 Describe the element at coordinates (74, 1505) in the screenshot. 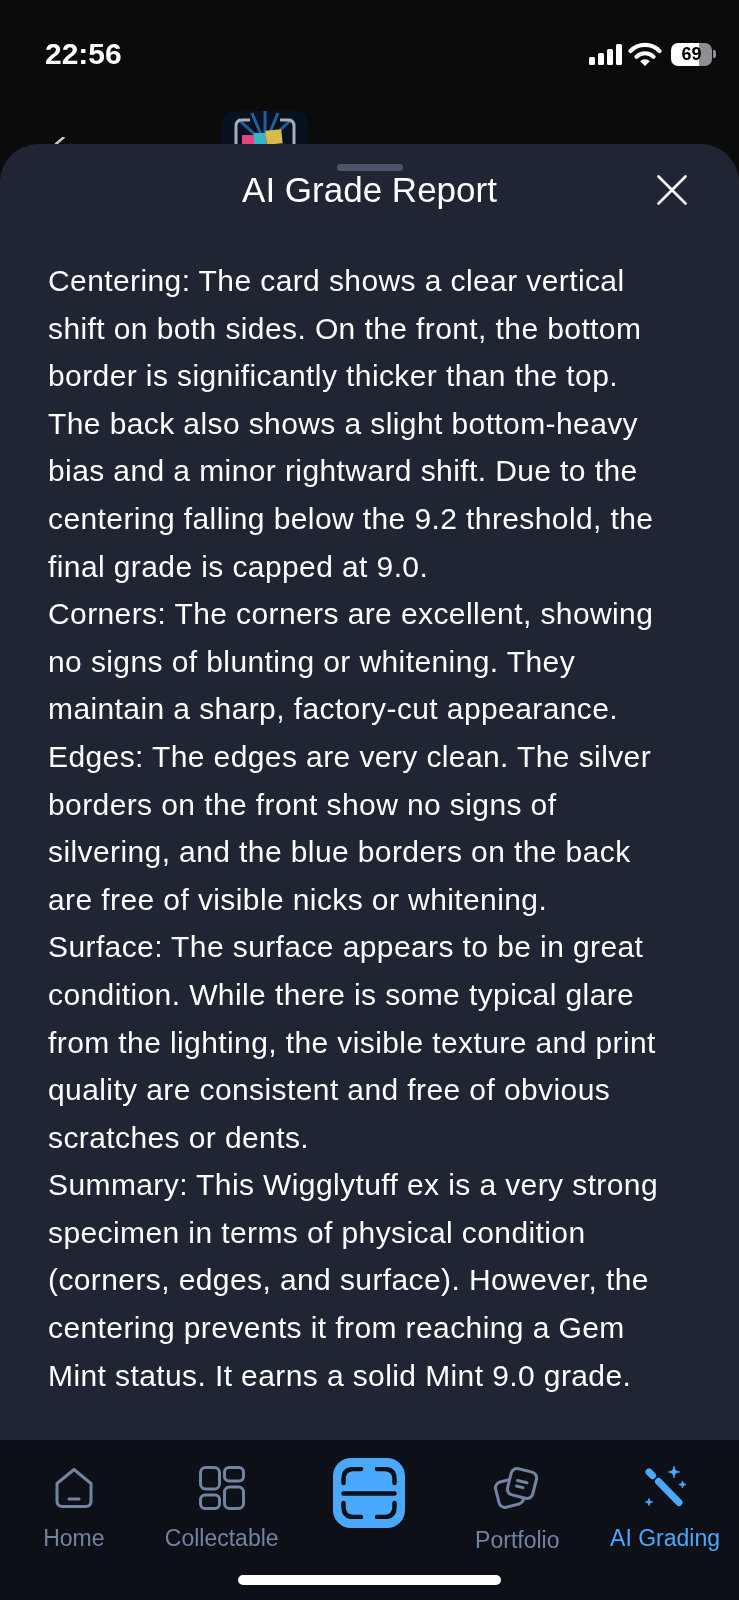

I see `tab-item: Home` at that location.